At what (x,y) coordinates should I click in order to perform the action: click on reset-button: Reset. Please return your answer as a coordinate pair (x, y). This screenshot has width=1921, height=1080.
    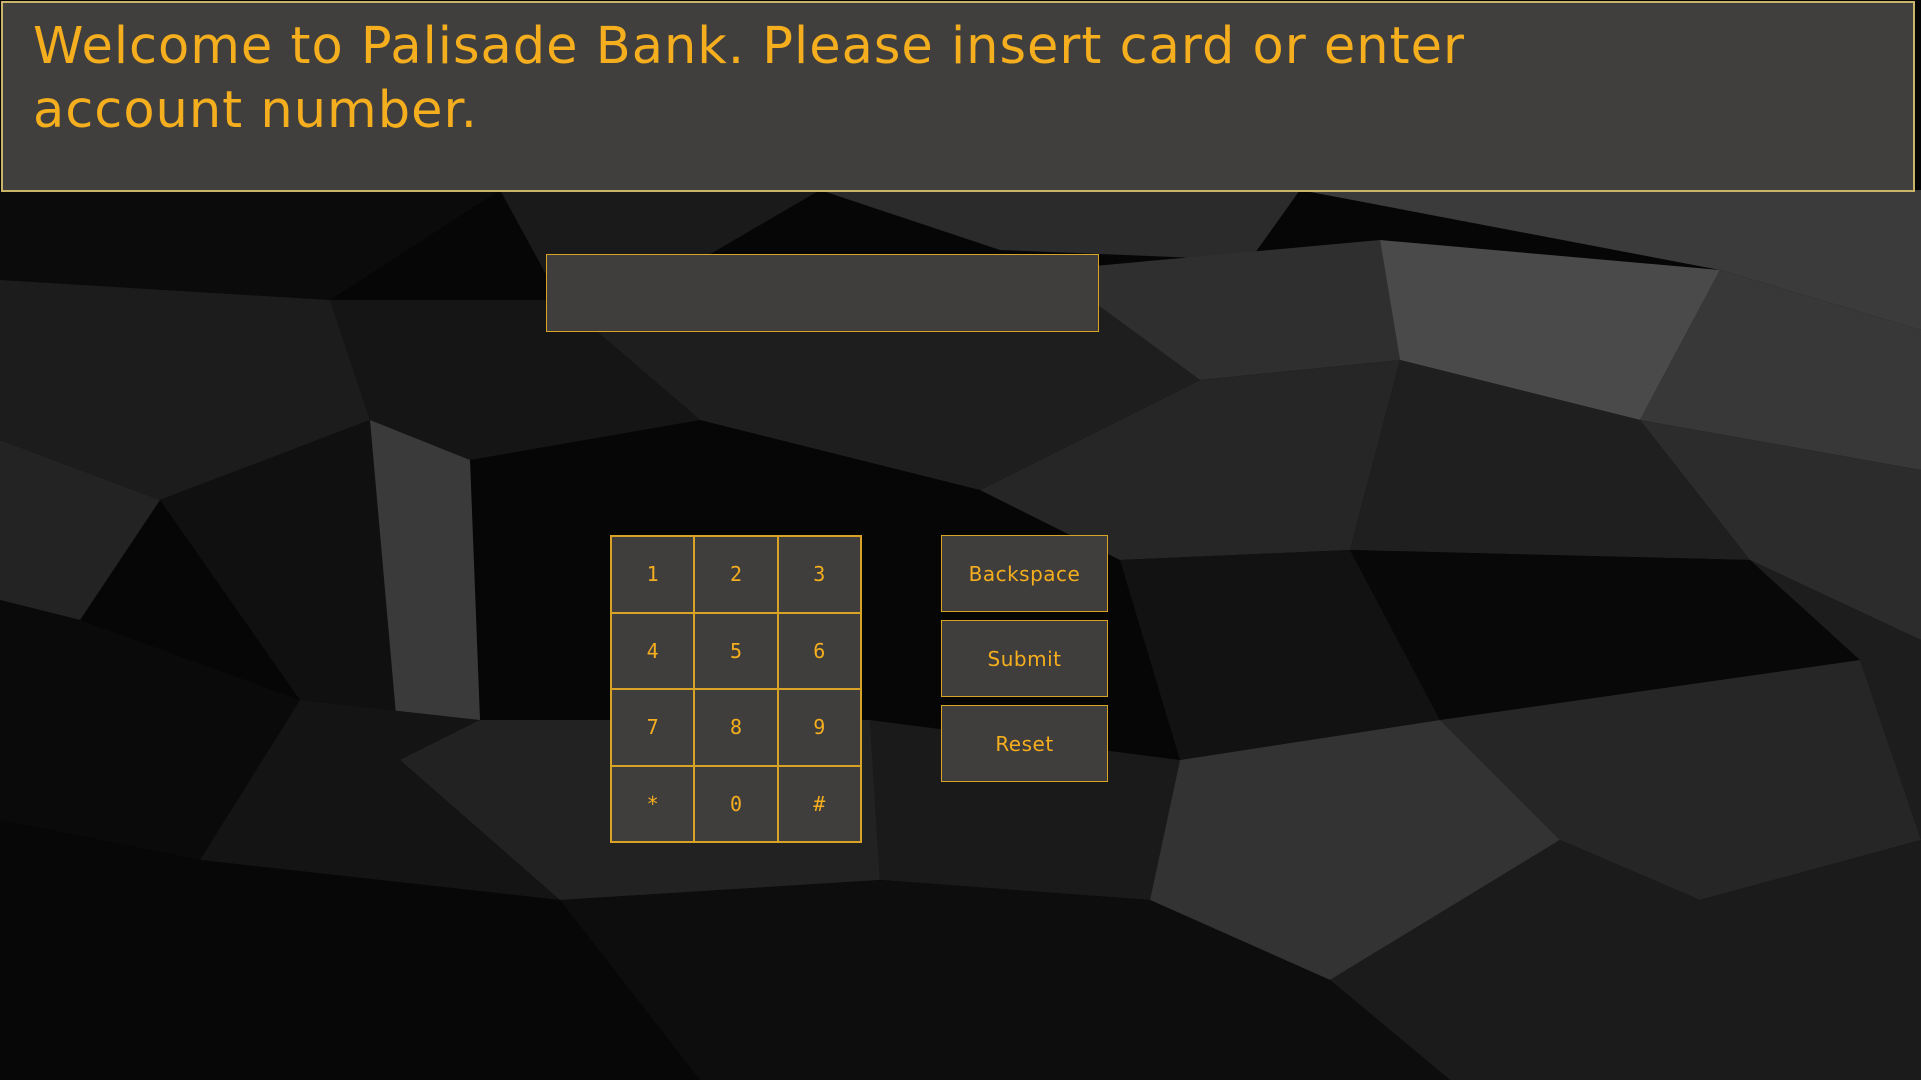
    Looking at the image, I should click on (1024, 743).